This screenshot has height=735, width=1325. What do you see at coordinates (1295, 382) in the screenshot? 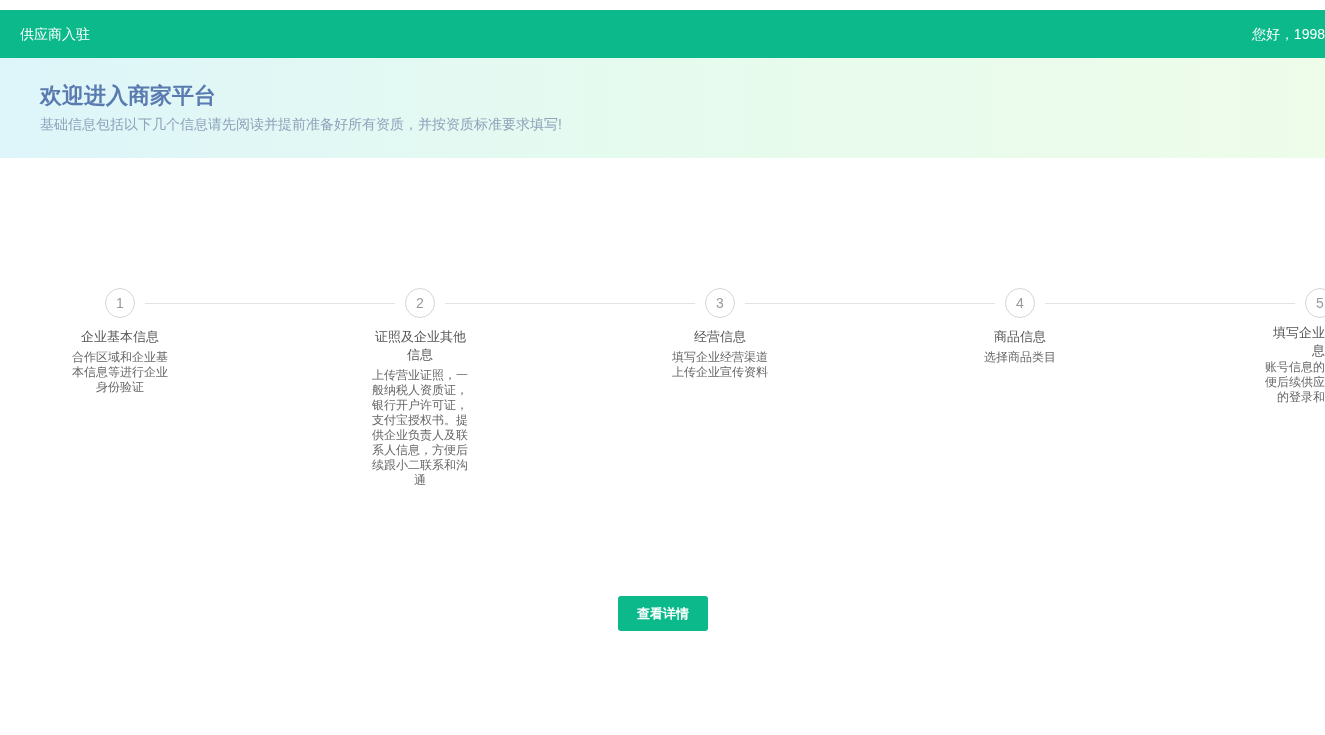
I see `step-description: 便后续供应` at bounding box center [1295, 382].